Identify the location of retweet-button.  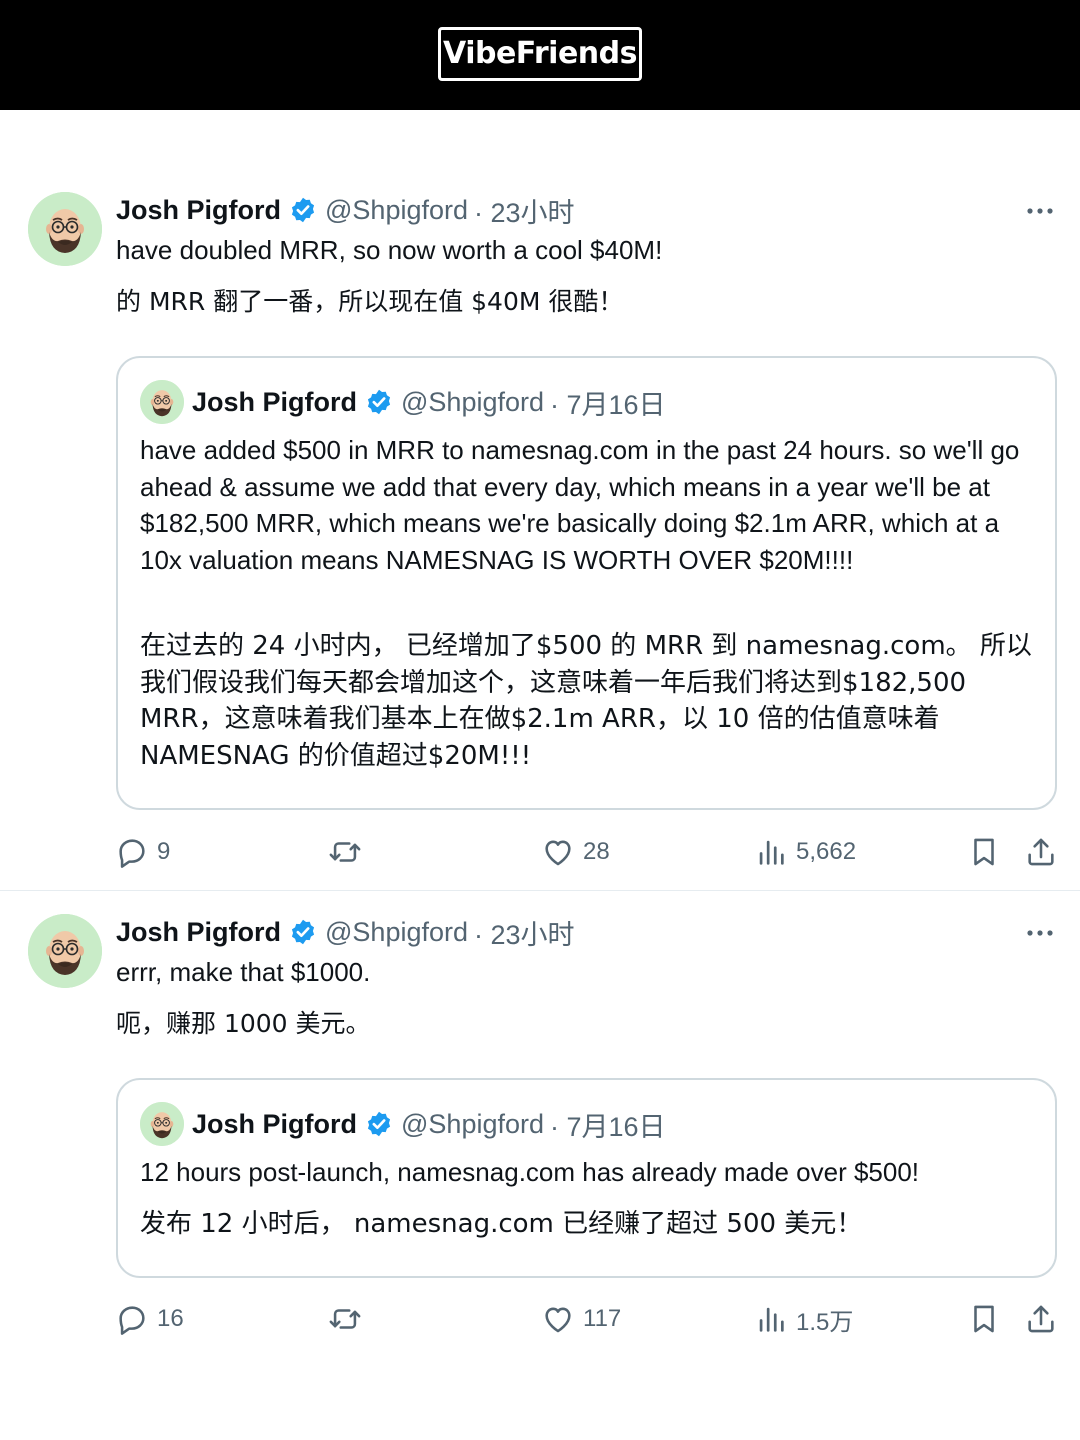
(345, 1319).